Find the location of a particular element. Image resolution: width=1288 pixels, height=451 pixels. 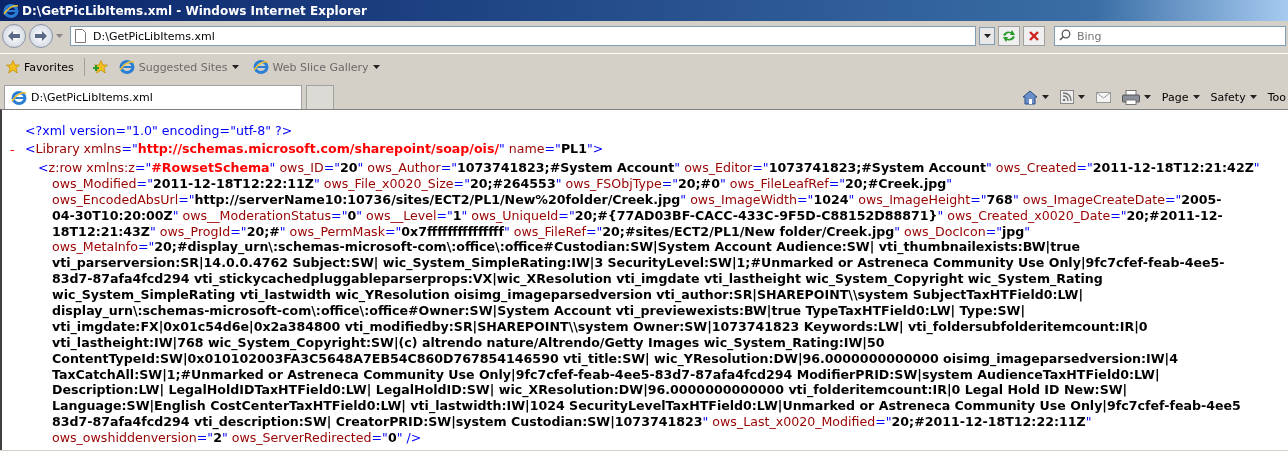

dropdown-button is located at coordinates (987, 36).